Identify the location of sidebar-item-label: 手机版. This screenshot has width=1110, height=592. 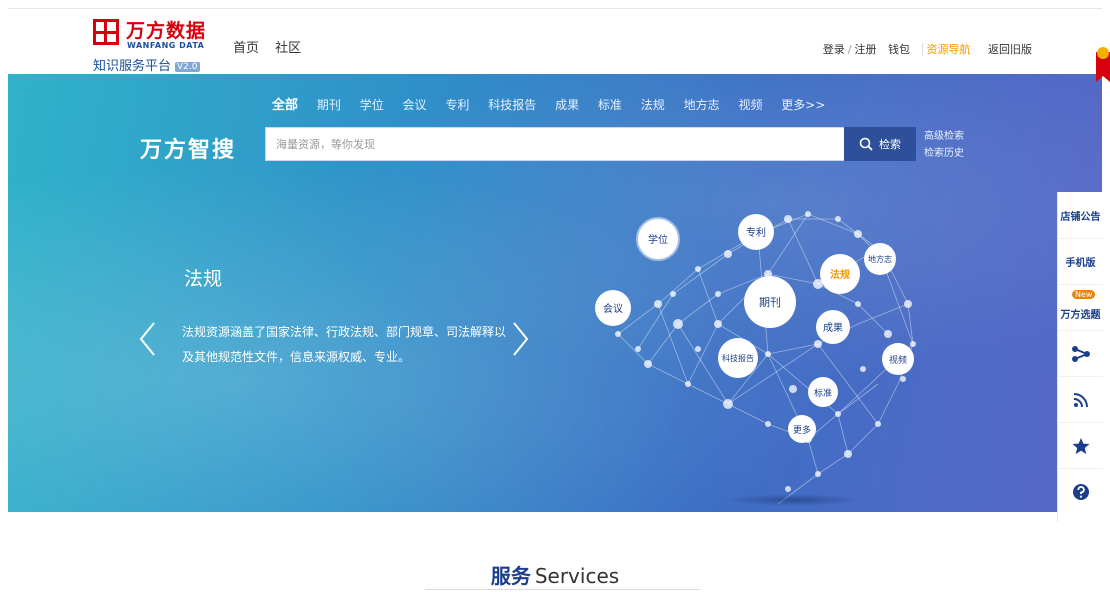
(1080, 263).